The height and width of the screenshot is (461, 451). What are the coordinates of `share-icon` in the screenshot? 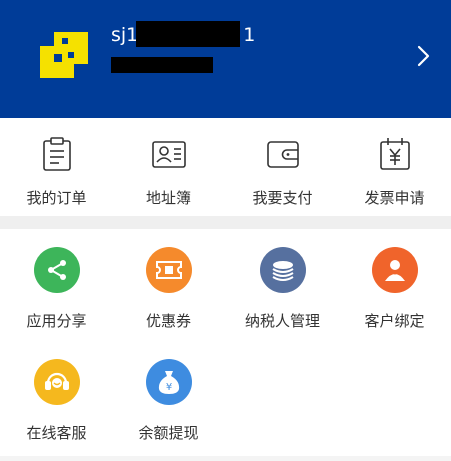 It's located at (56, 270).